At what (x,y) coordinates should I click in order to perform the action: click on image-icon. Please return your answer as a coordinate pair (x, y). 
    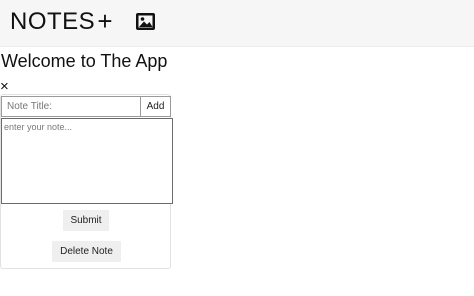
    Looking at the image, I should click on (145, 21).